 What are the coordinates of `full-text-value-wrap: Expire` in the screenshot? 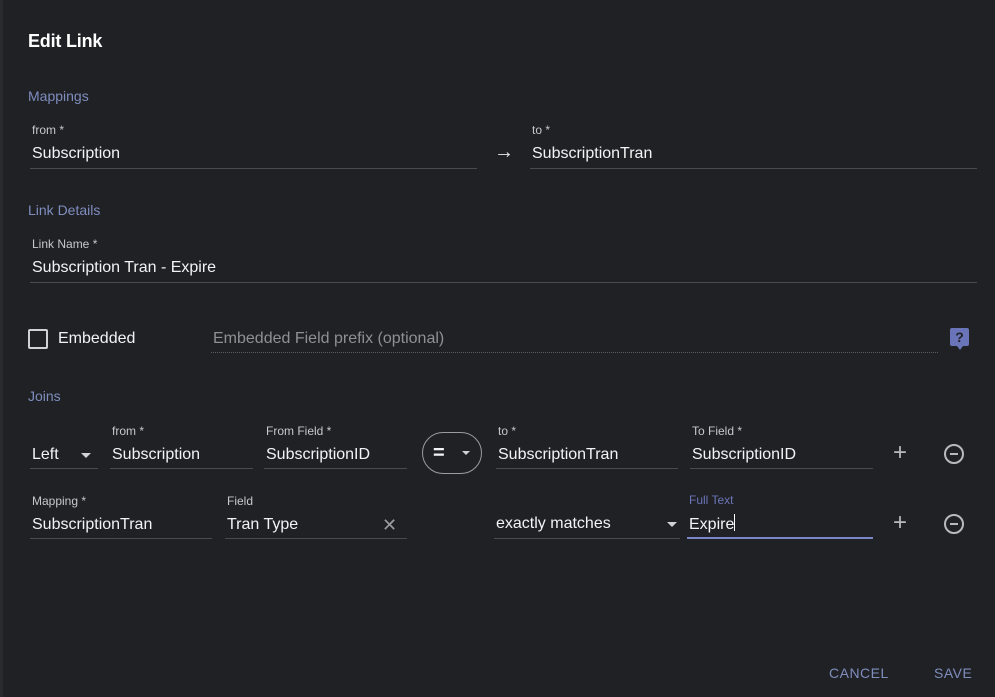 It's located at (712, 524).